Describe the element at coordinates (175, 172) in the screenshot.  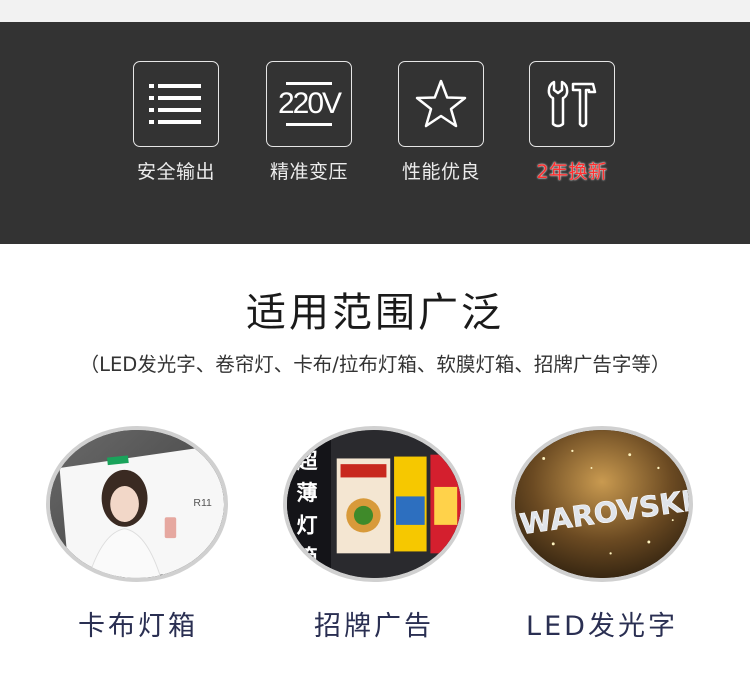
I see `feature-label: 安全输出` at that location.